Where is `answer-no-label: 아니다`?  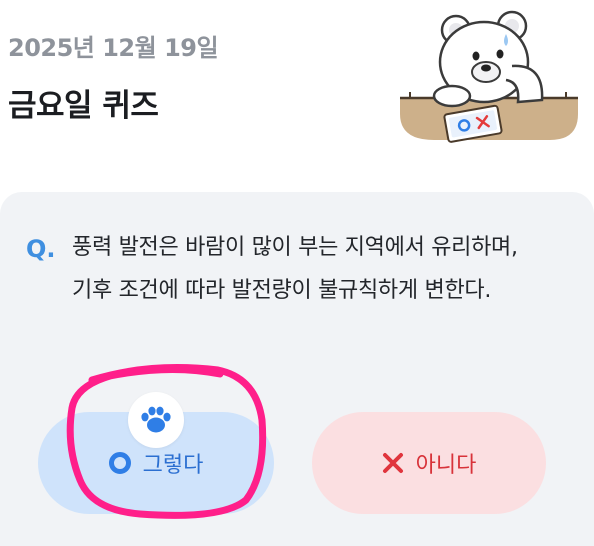 answer-no-label: 아니다 is located at coordinates (446, 465).